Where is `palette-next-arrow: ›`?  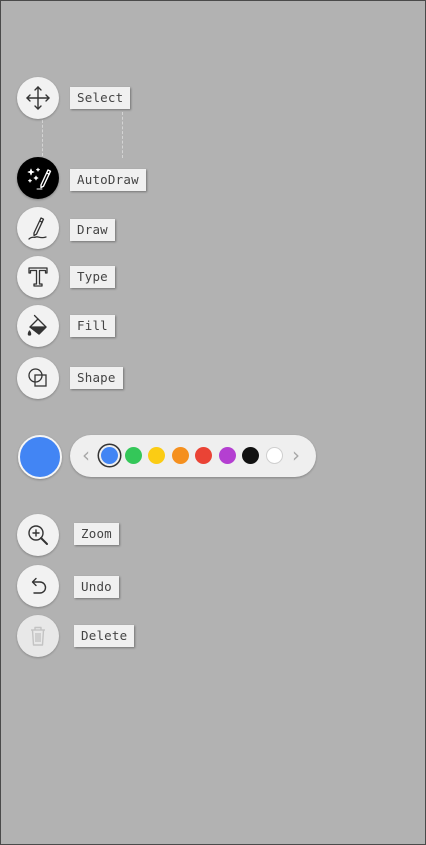 palette-next-arrow: › is located at coordinates (296, 455).